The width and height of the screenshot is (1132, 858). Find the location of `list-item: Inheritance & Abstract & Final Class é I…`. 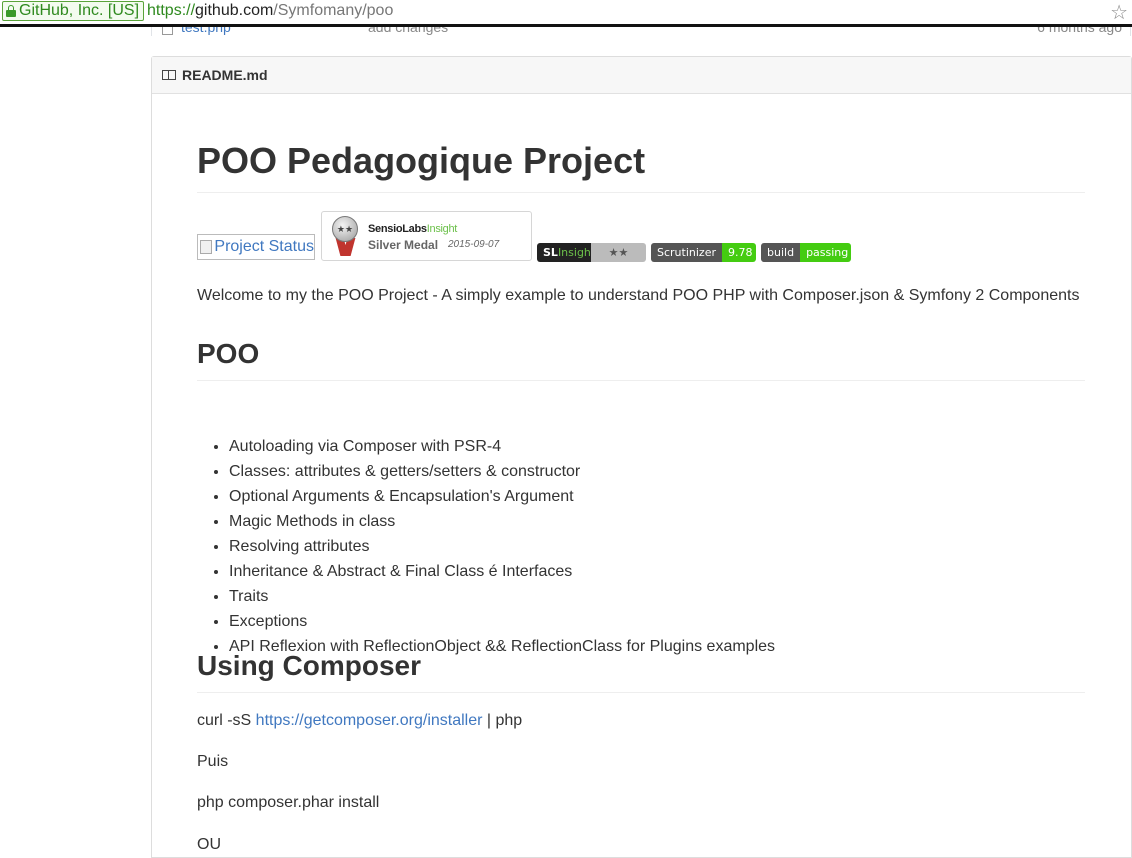

list-item: Inheritance & Abstract & Final Class é I… is located at coordinates (502, 571).